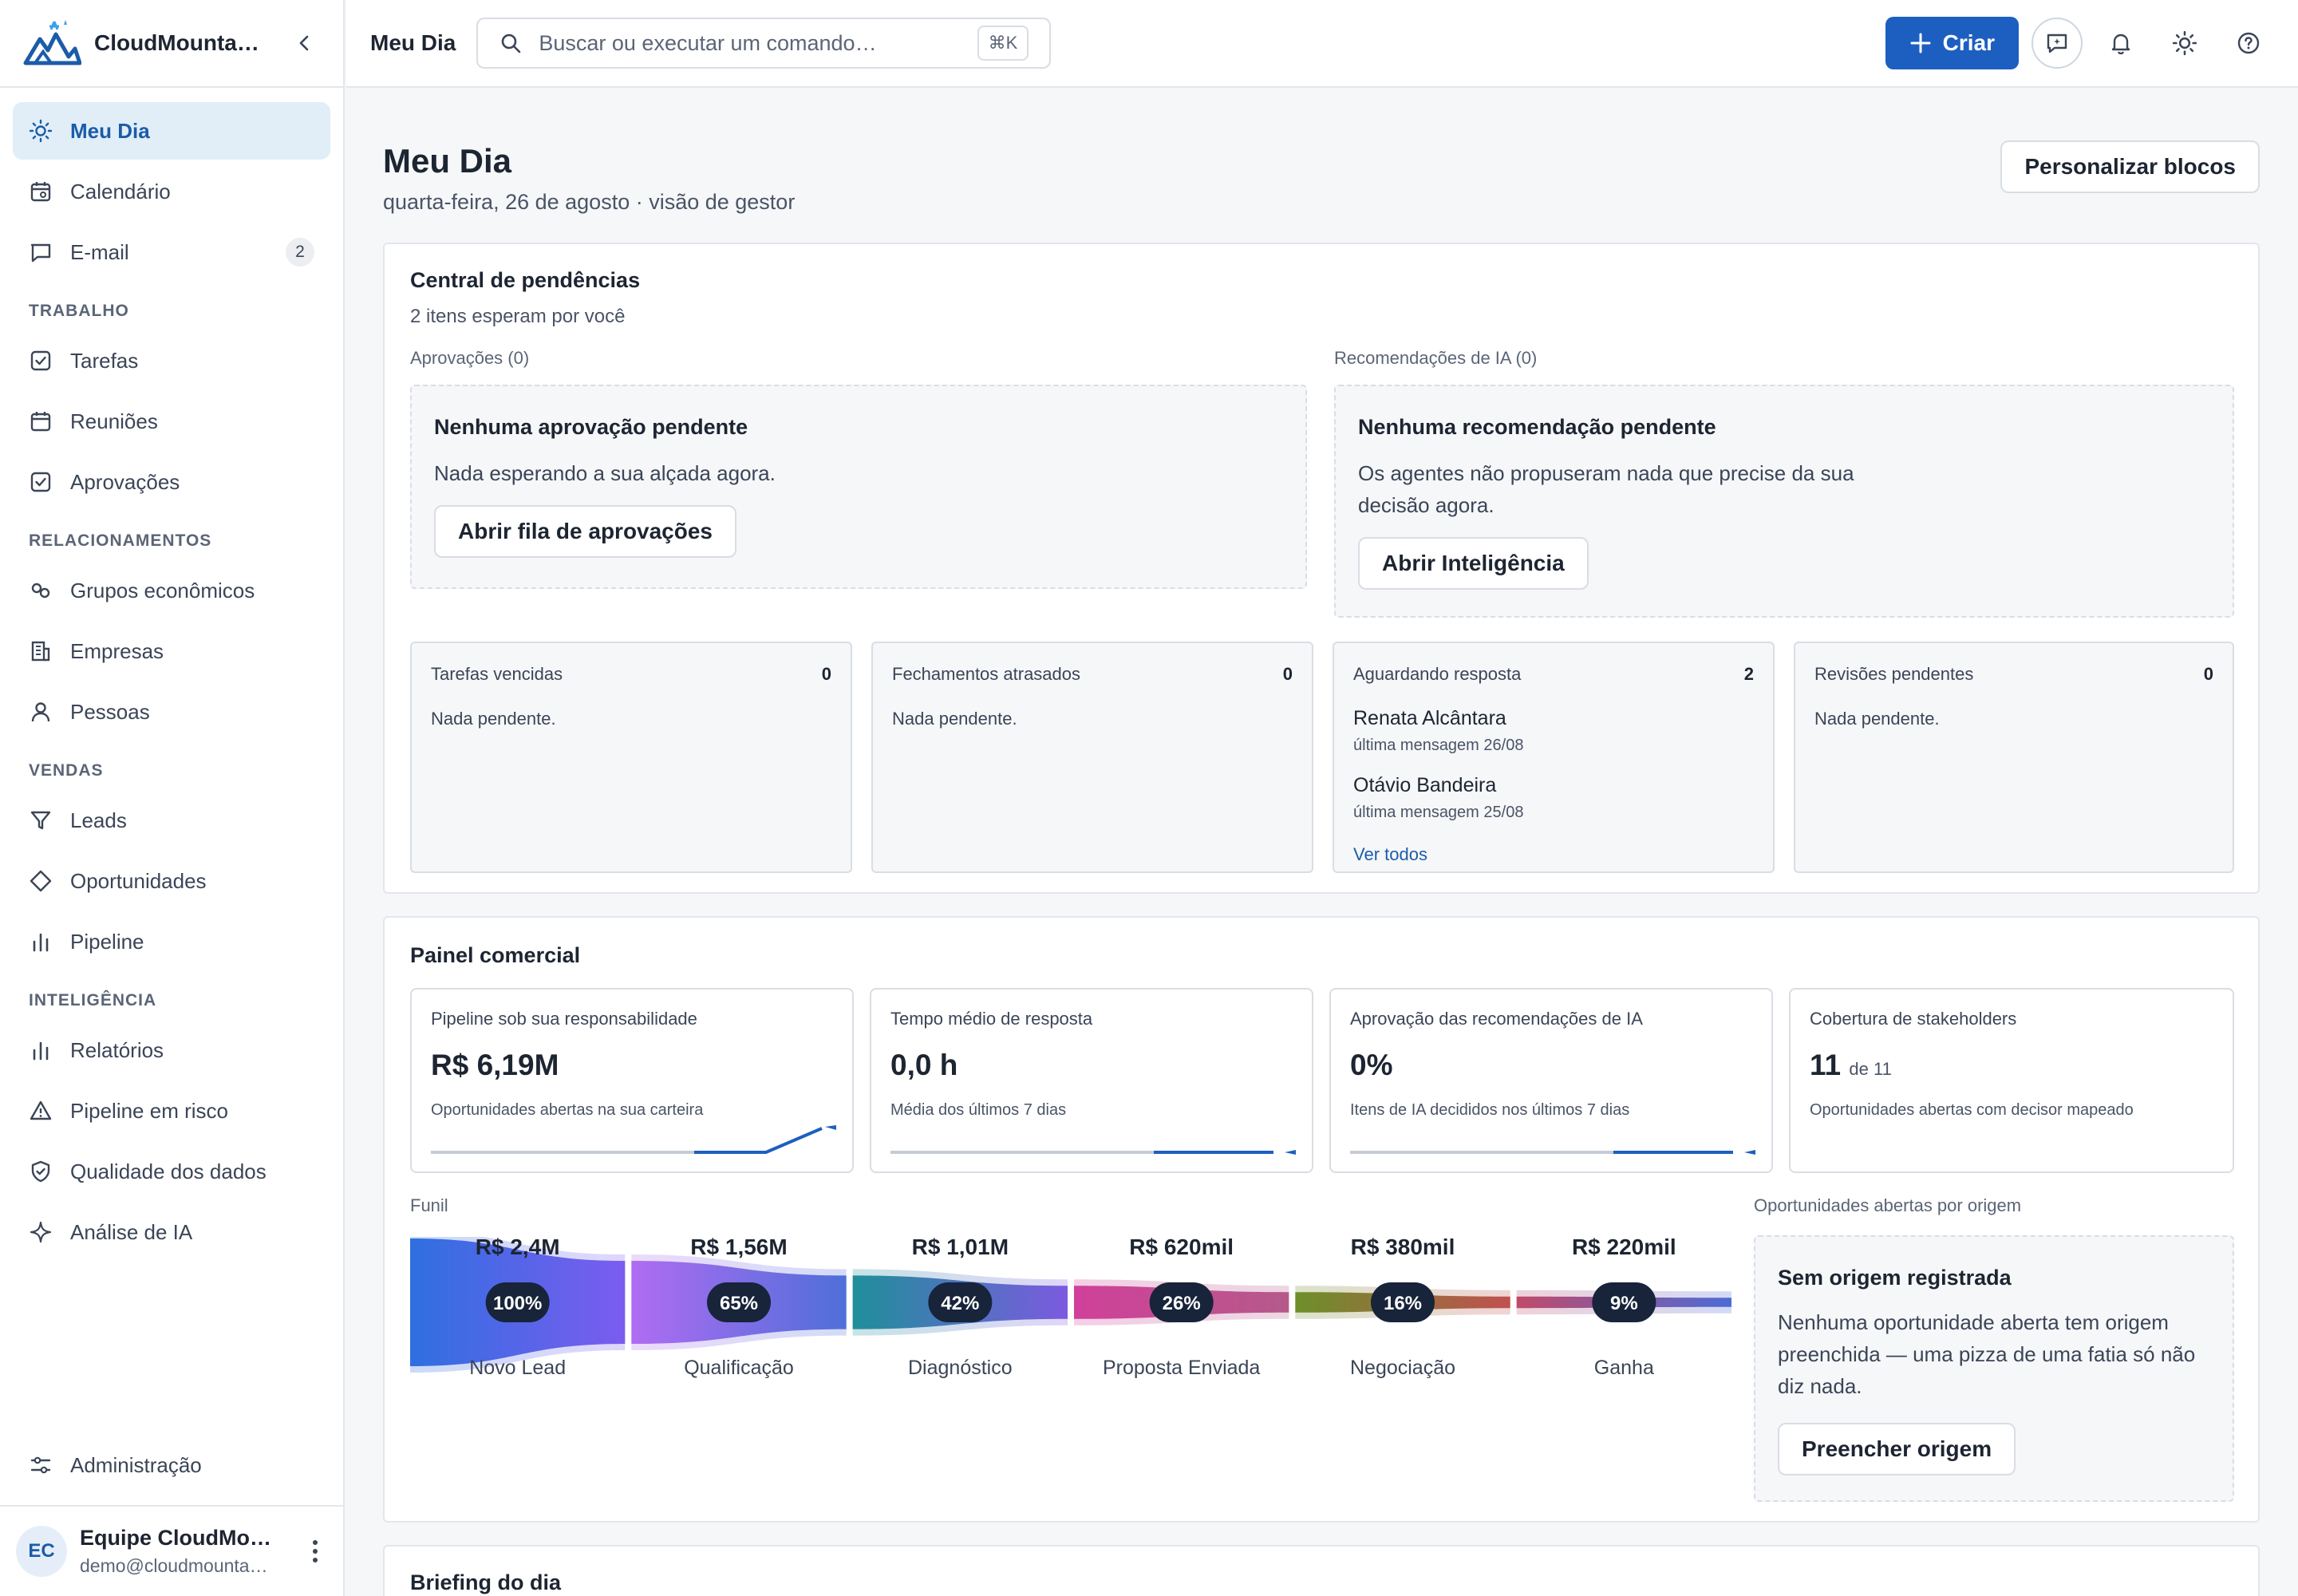 The image size is (2298, 1596). I want to click on fill-origin-button: Preencher origem, so click(1897, 1449).